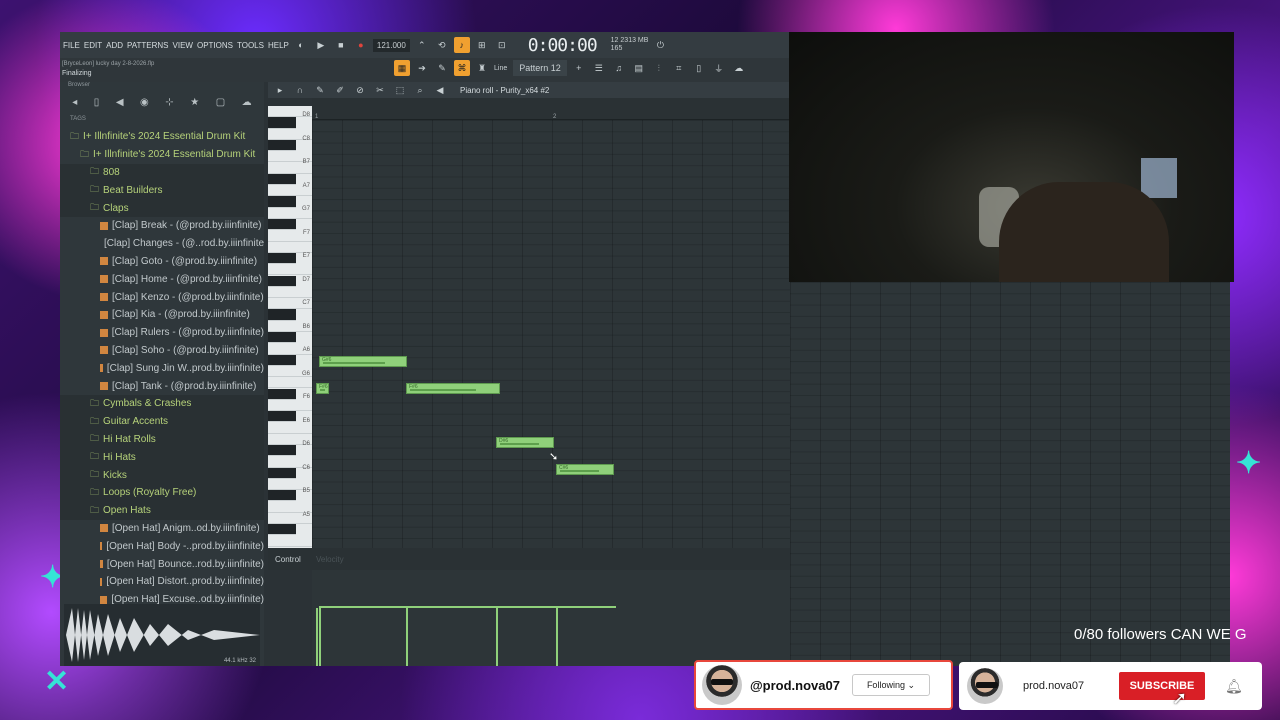 The width and height of the screenshot is (1280, 720). What do you see at coordinates (500, 68) in the screenshot?
I see `line-mode-select: Line` at bounding box center [500, 68].